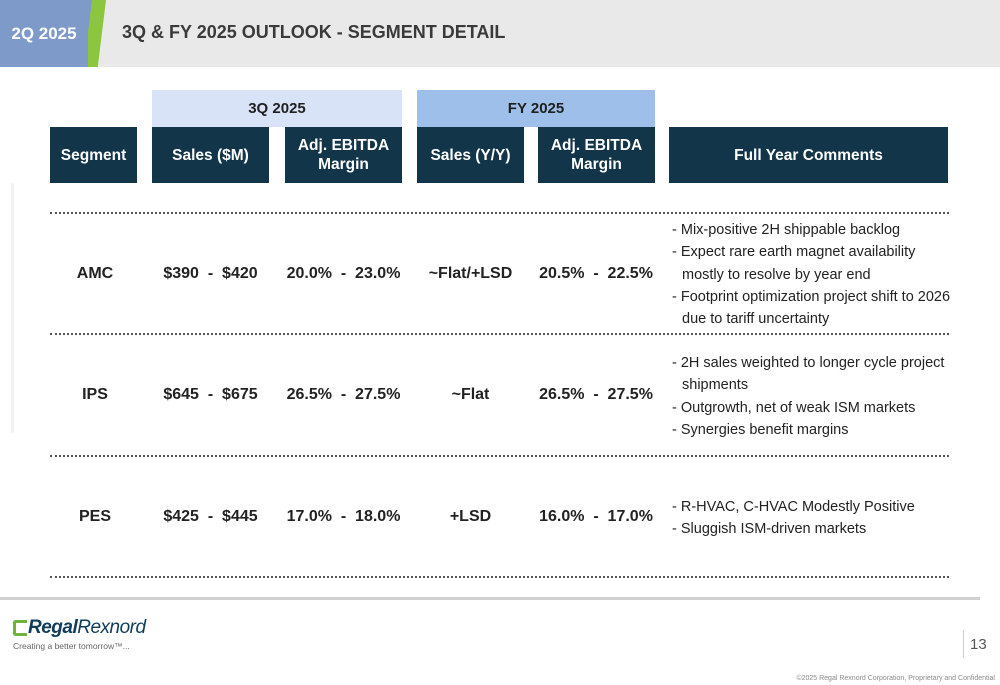  What do you see at coordinates (596, 164) in the screenshot?
I see `column-header-margin-fy-line2: Margin` at bounding box center [596, 164].